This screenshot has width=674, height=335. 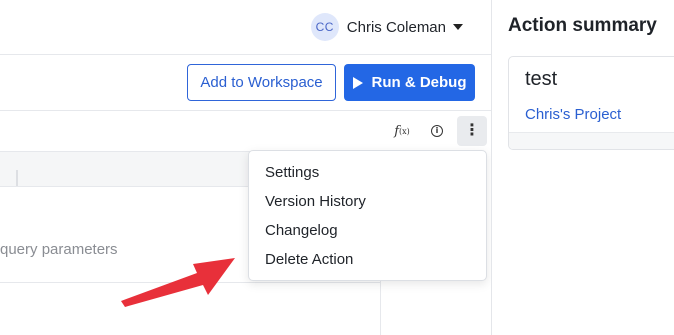 I want to click on add-to-workspace-button: Add to Workspace, so click(x=261, y=82).